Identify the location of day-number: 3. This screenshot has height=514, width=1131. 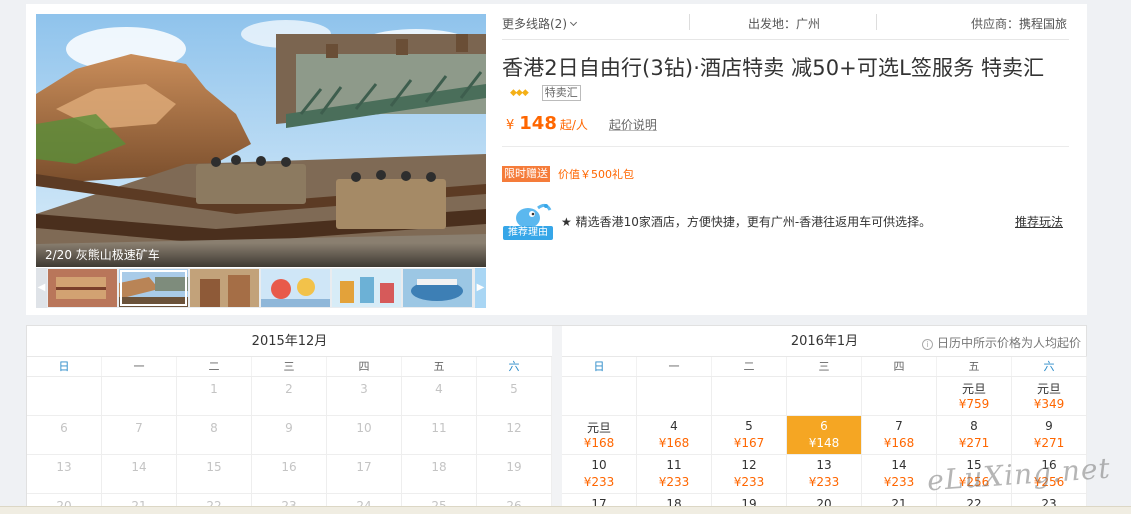
(364, 389).